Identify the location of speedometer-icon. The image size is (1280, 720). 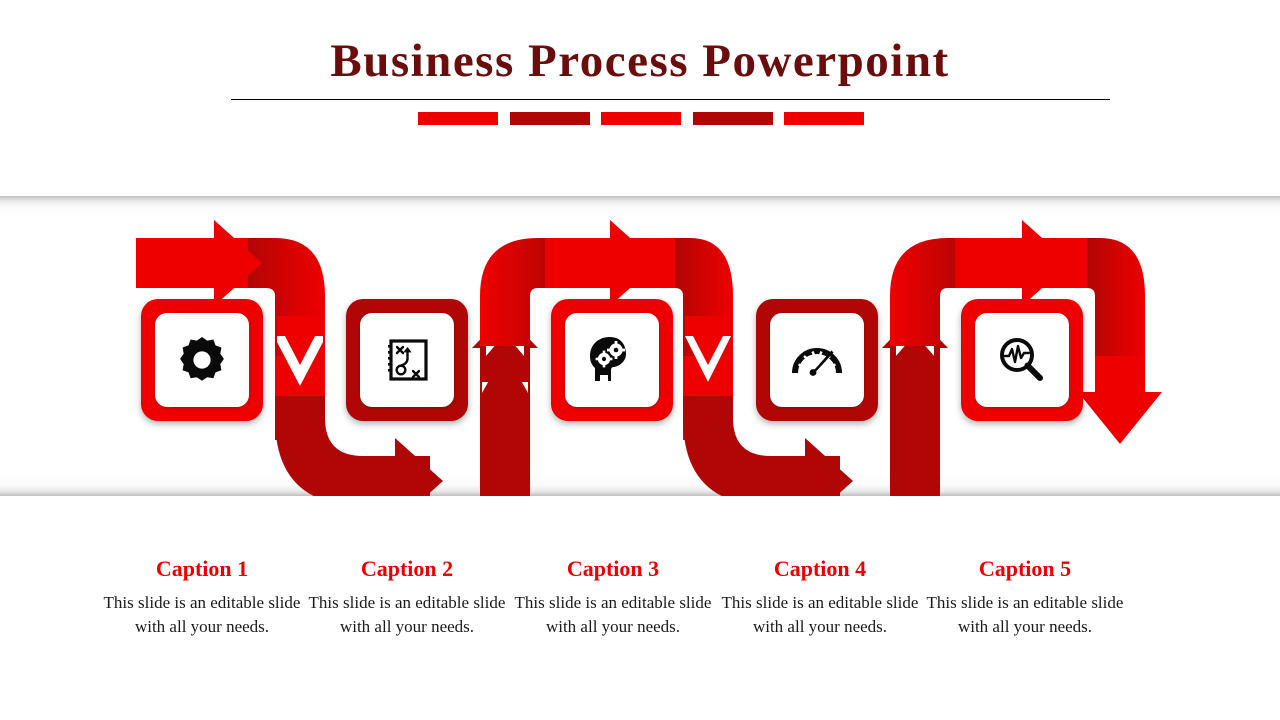
(817, 362).